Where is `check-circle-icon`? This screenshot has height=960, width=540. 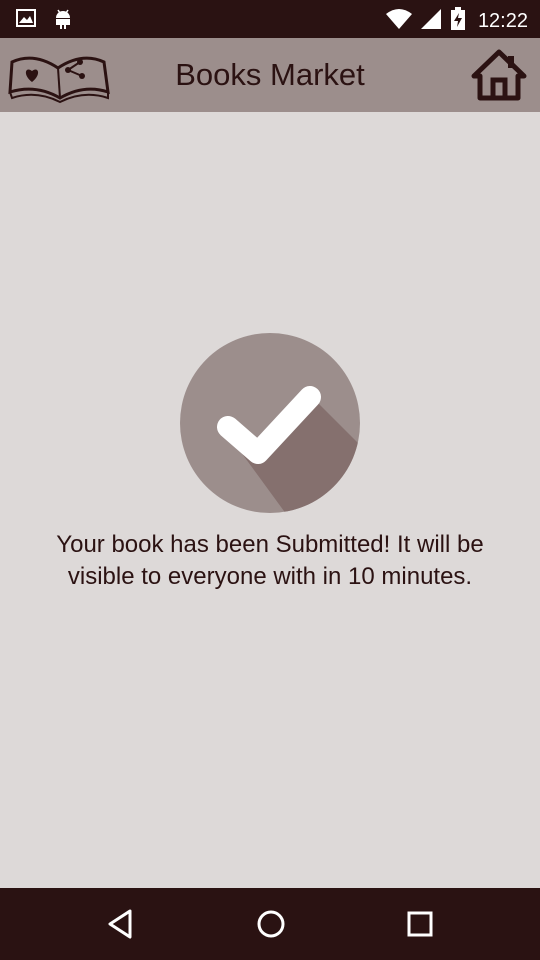
check-circle-icon is located at coordinates (270, 423).